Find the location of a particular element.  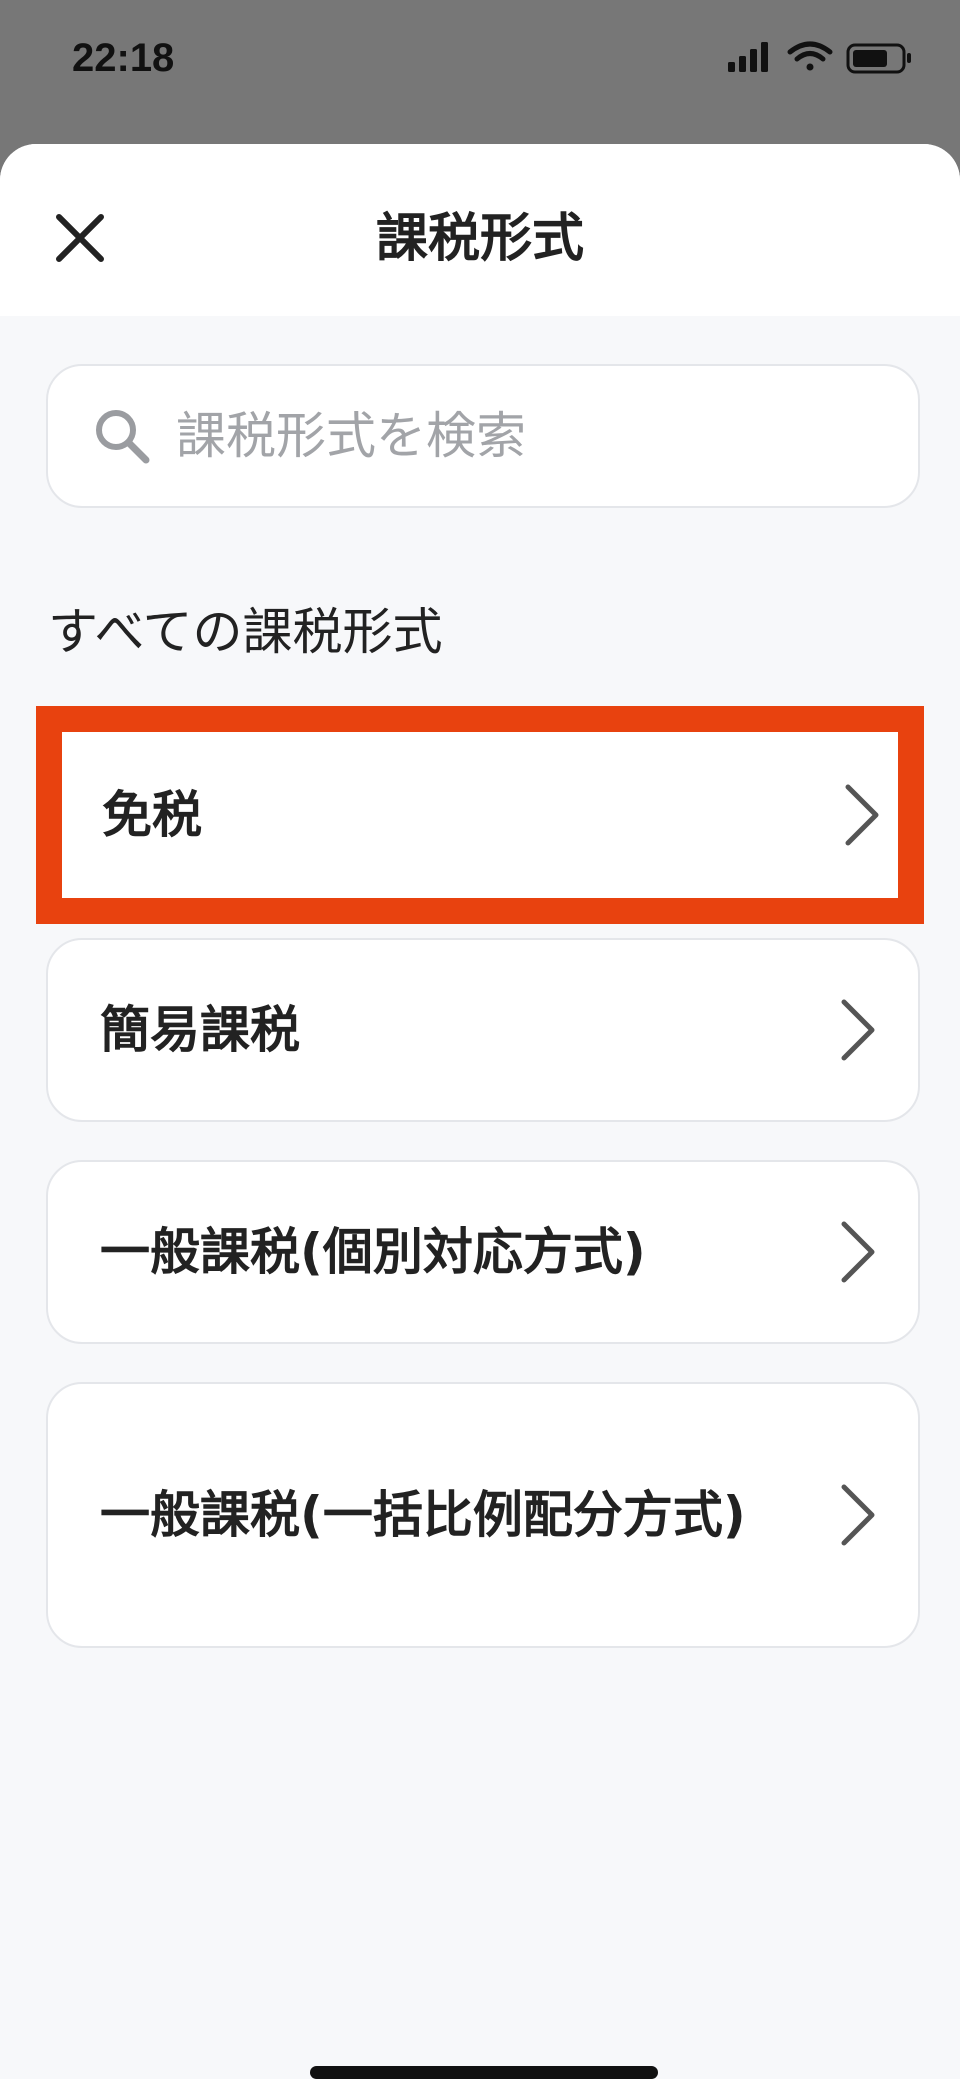

option-ippan-ikkatsu: 一般課税(一括比例配分方式) is located at coordinates (483, 1515).